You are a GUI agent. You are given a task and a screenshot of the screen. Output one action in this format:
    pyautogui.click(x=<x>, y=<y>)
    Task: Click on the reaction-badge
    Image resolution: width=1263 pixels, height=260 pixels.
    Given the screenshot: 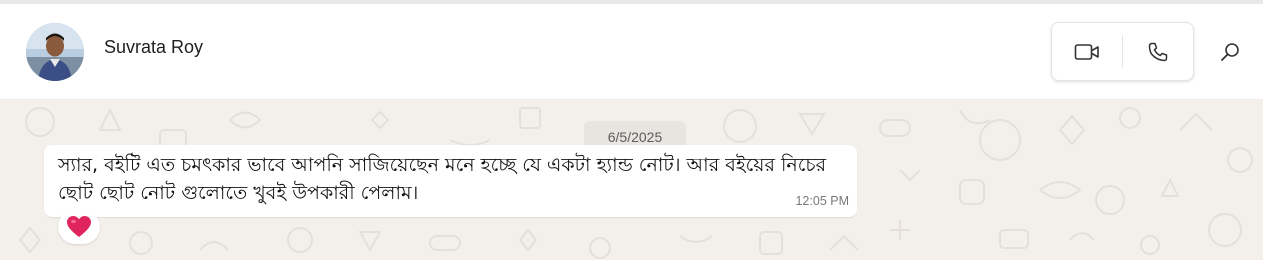 What is the action you would take?
    pyautogui.click(x=79, y=227)
    